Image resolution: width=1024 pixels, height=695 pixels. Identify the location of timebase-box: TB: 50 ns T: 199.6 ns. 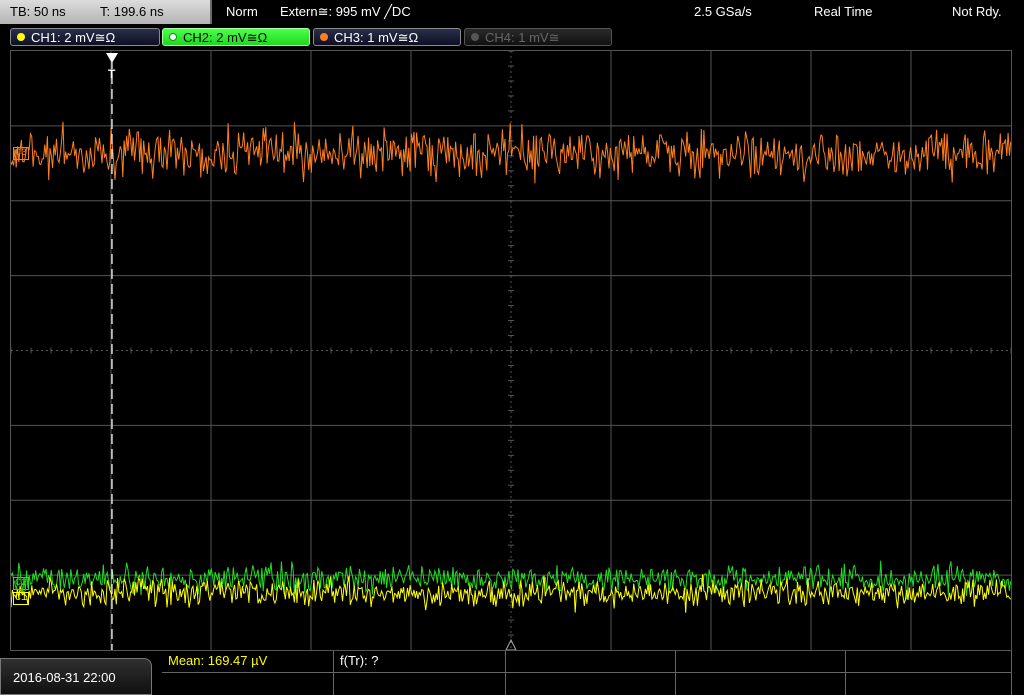
(106, 12).